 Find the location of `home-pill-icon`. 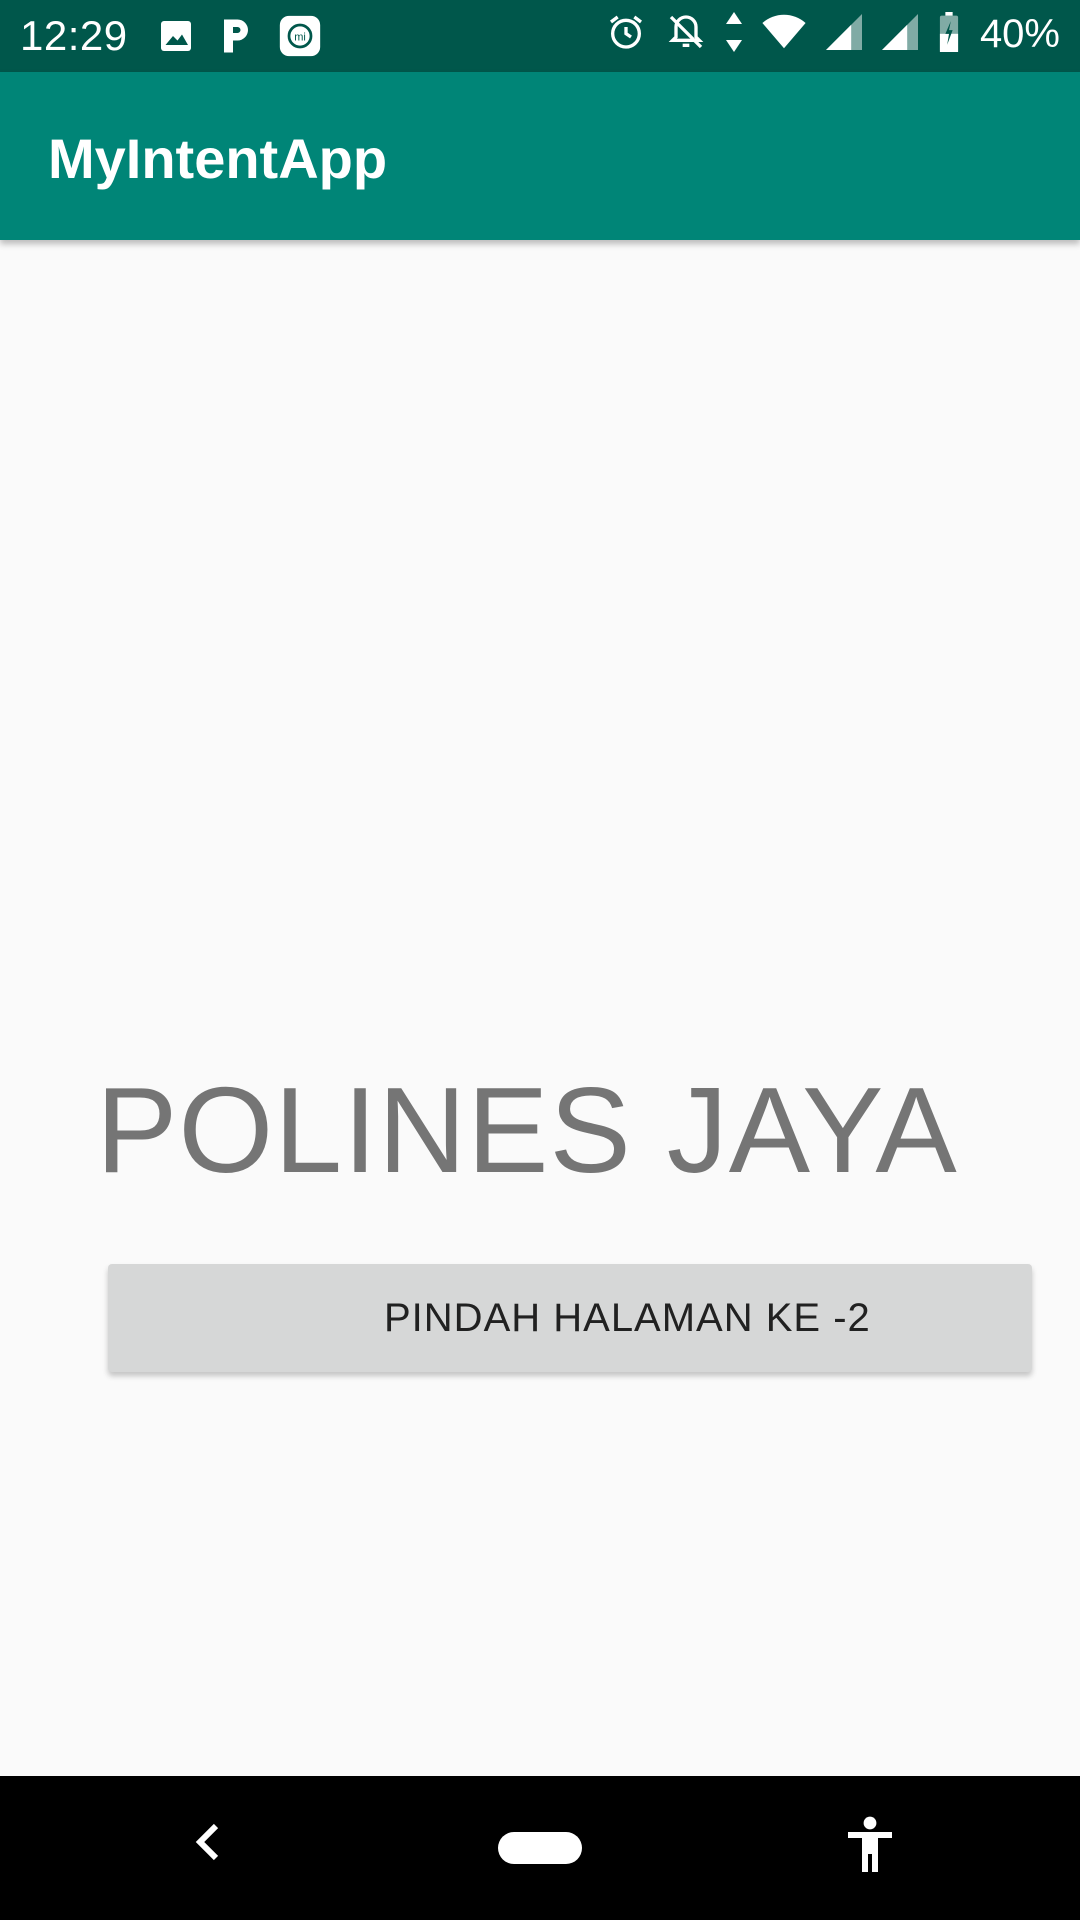

home-pill-icon is located at coordinates (540, 1848).